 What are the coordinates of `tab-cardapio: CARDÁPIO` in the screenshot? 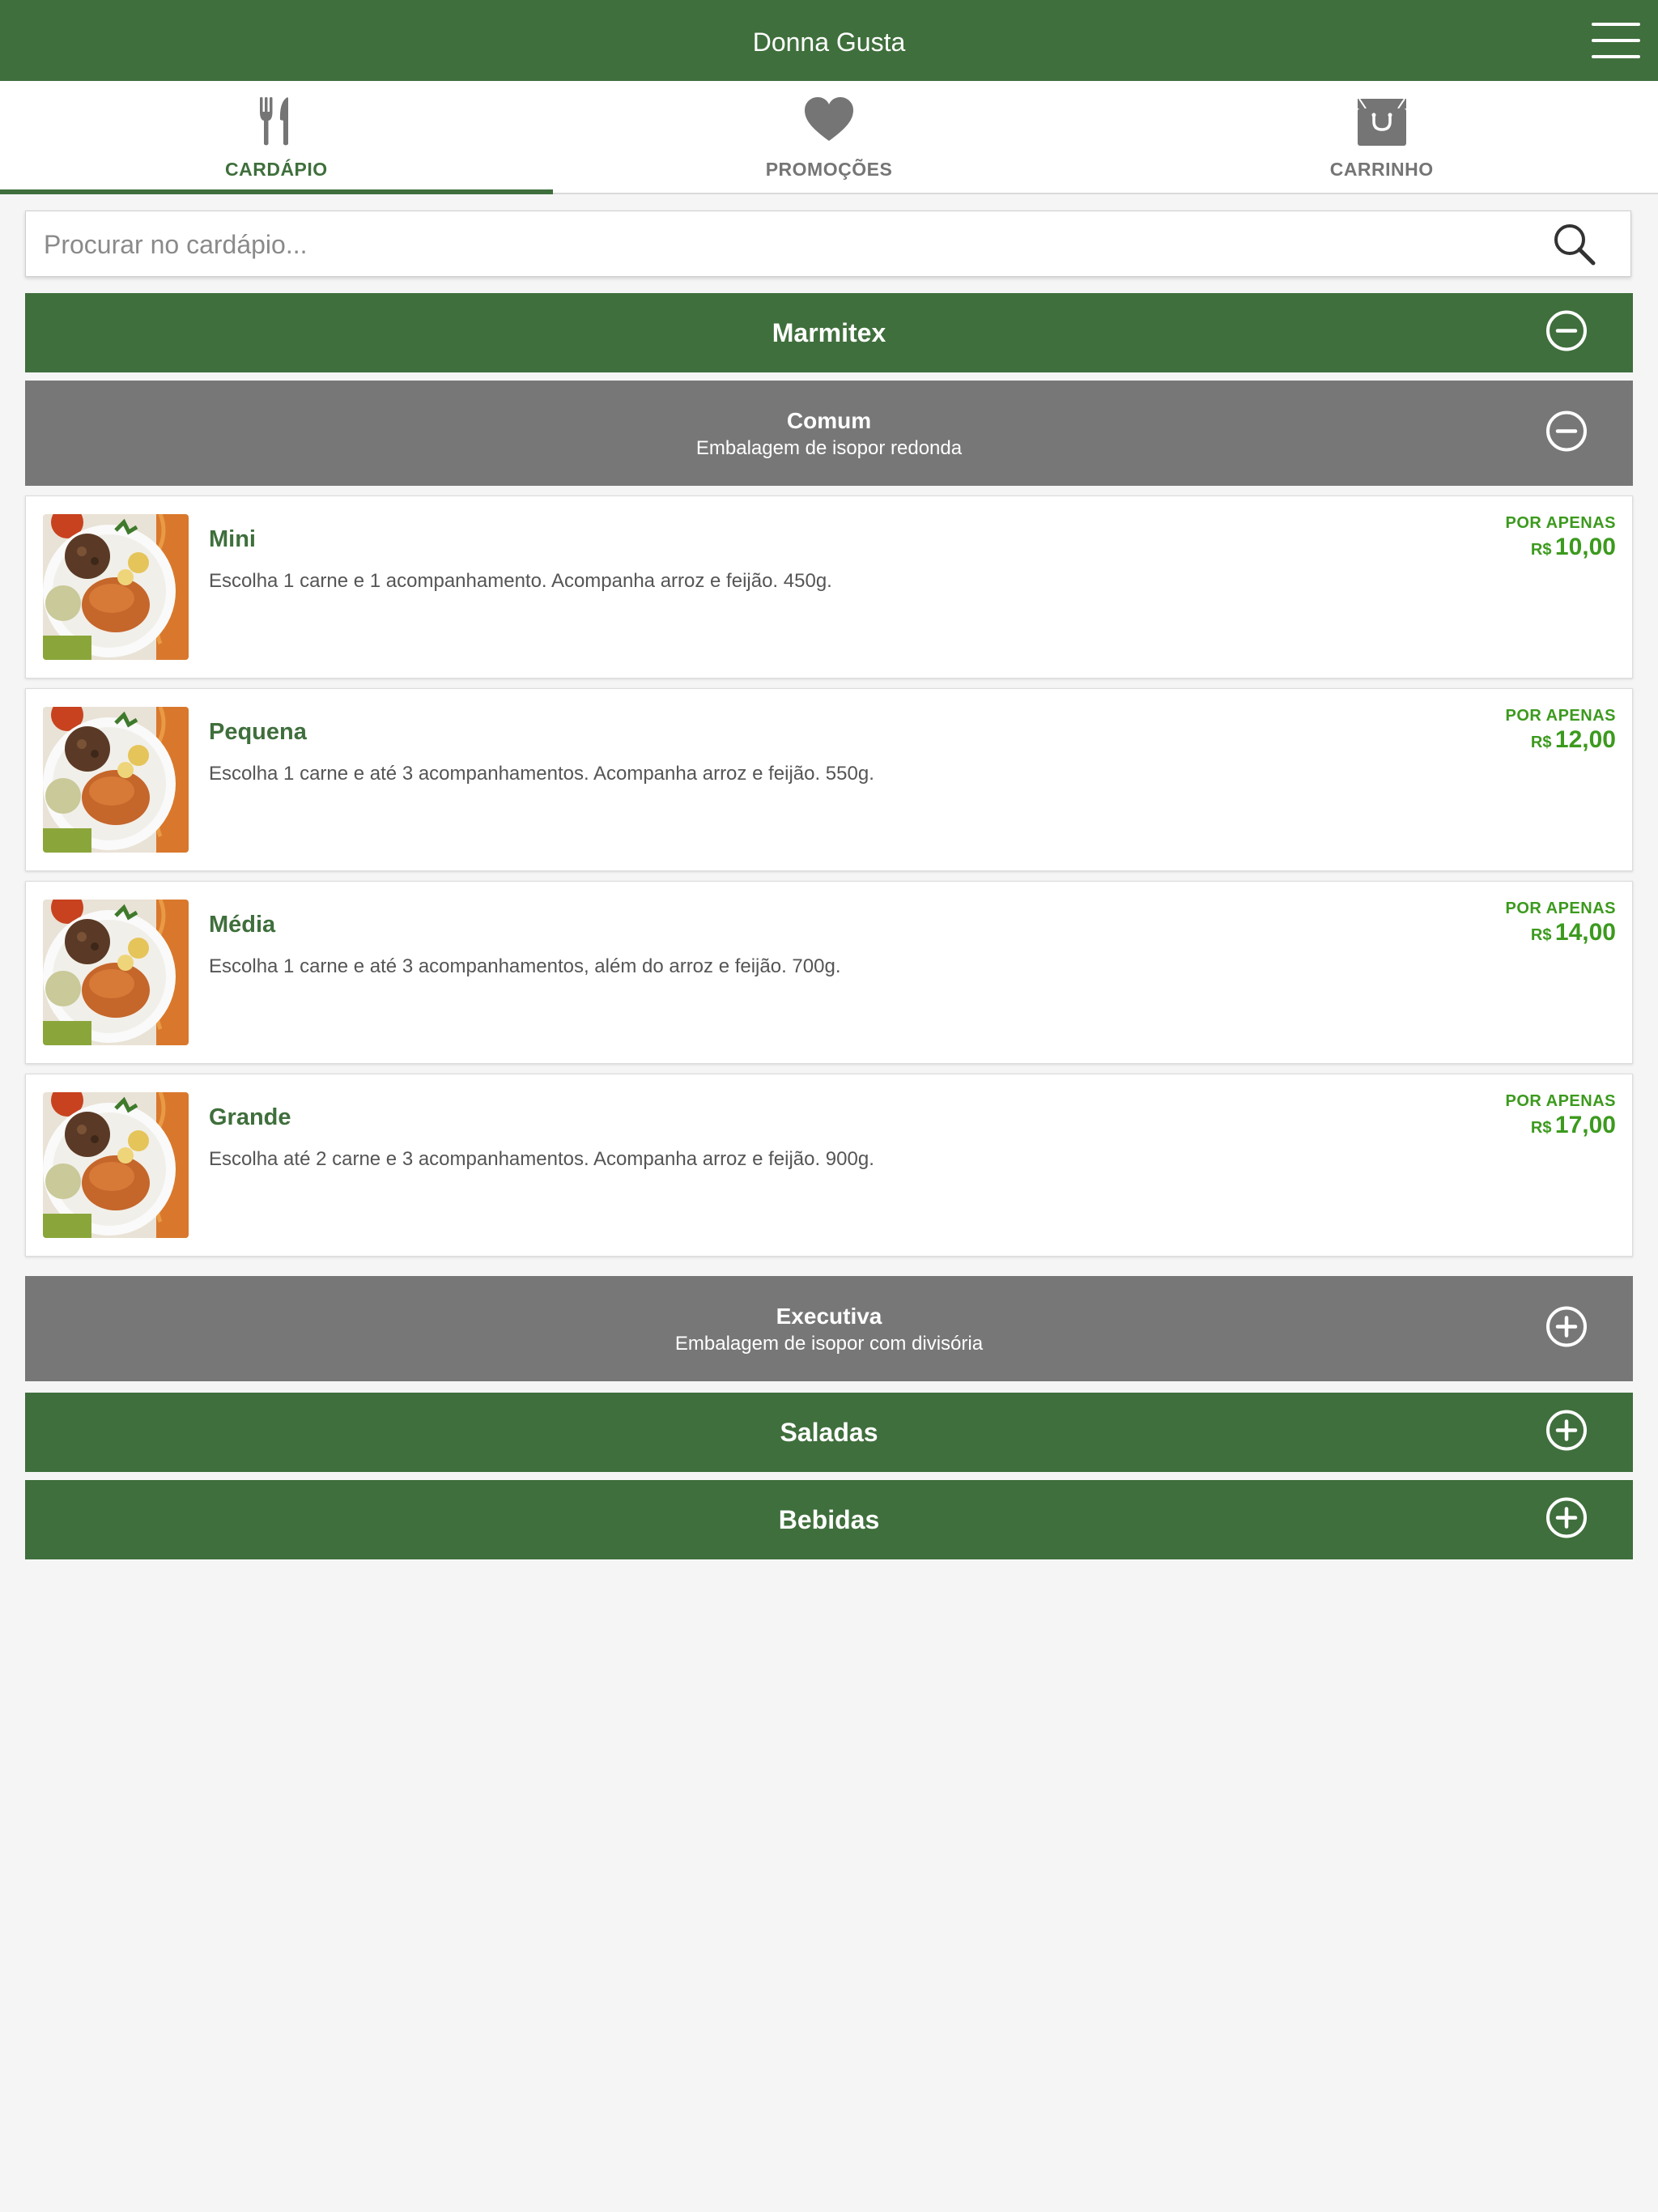 It's located at (276, 138).